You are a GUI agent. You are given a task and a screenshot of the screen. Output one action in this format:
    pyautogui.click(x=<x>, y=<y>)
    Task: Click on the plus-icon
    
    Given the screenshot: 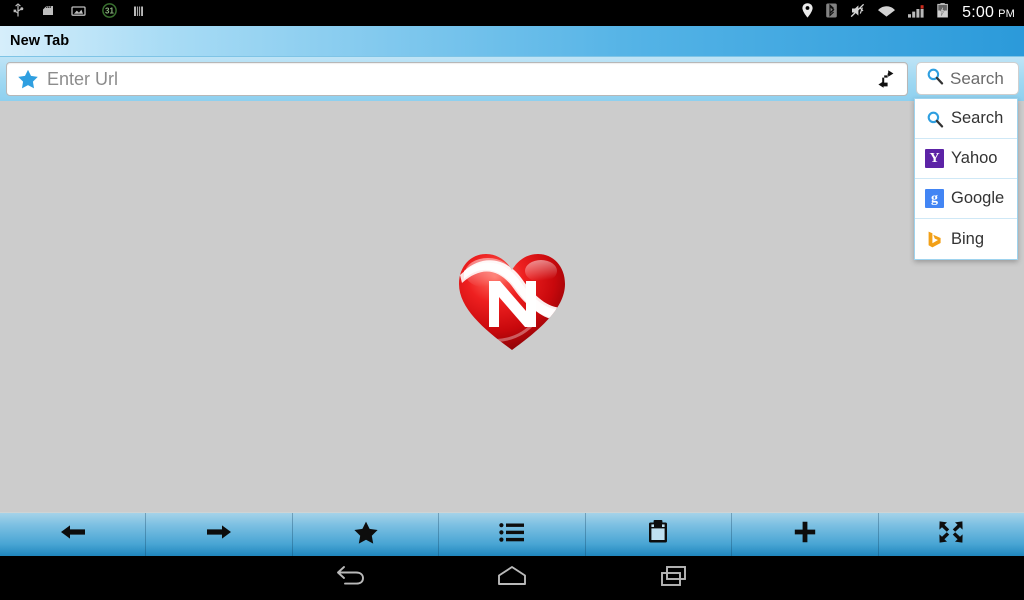 What is the action you would take?
    pyautogui.click(x=805, y=534)
    